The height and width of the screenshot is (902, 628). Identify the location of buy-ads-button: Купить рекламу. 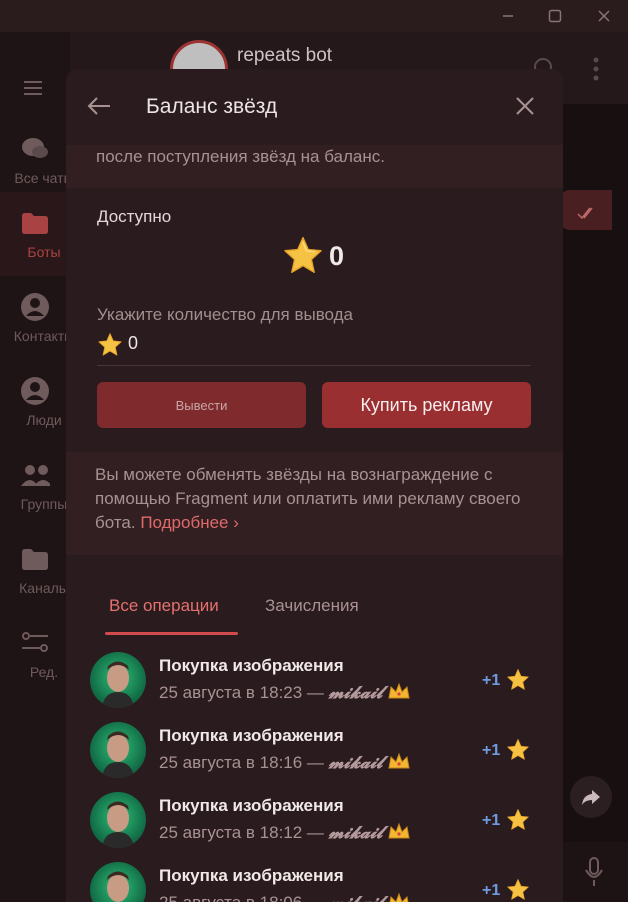
(426, 405).